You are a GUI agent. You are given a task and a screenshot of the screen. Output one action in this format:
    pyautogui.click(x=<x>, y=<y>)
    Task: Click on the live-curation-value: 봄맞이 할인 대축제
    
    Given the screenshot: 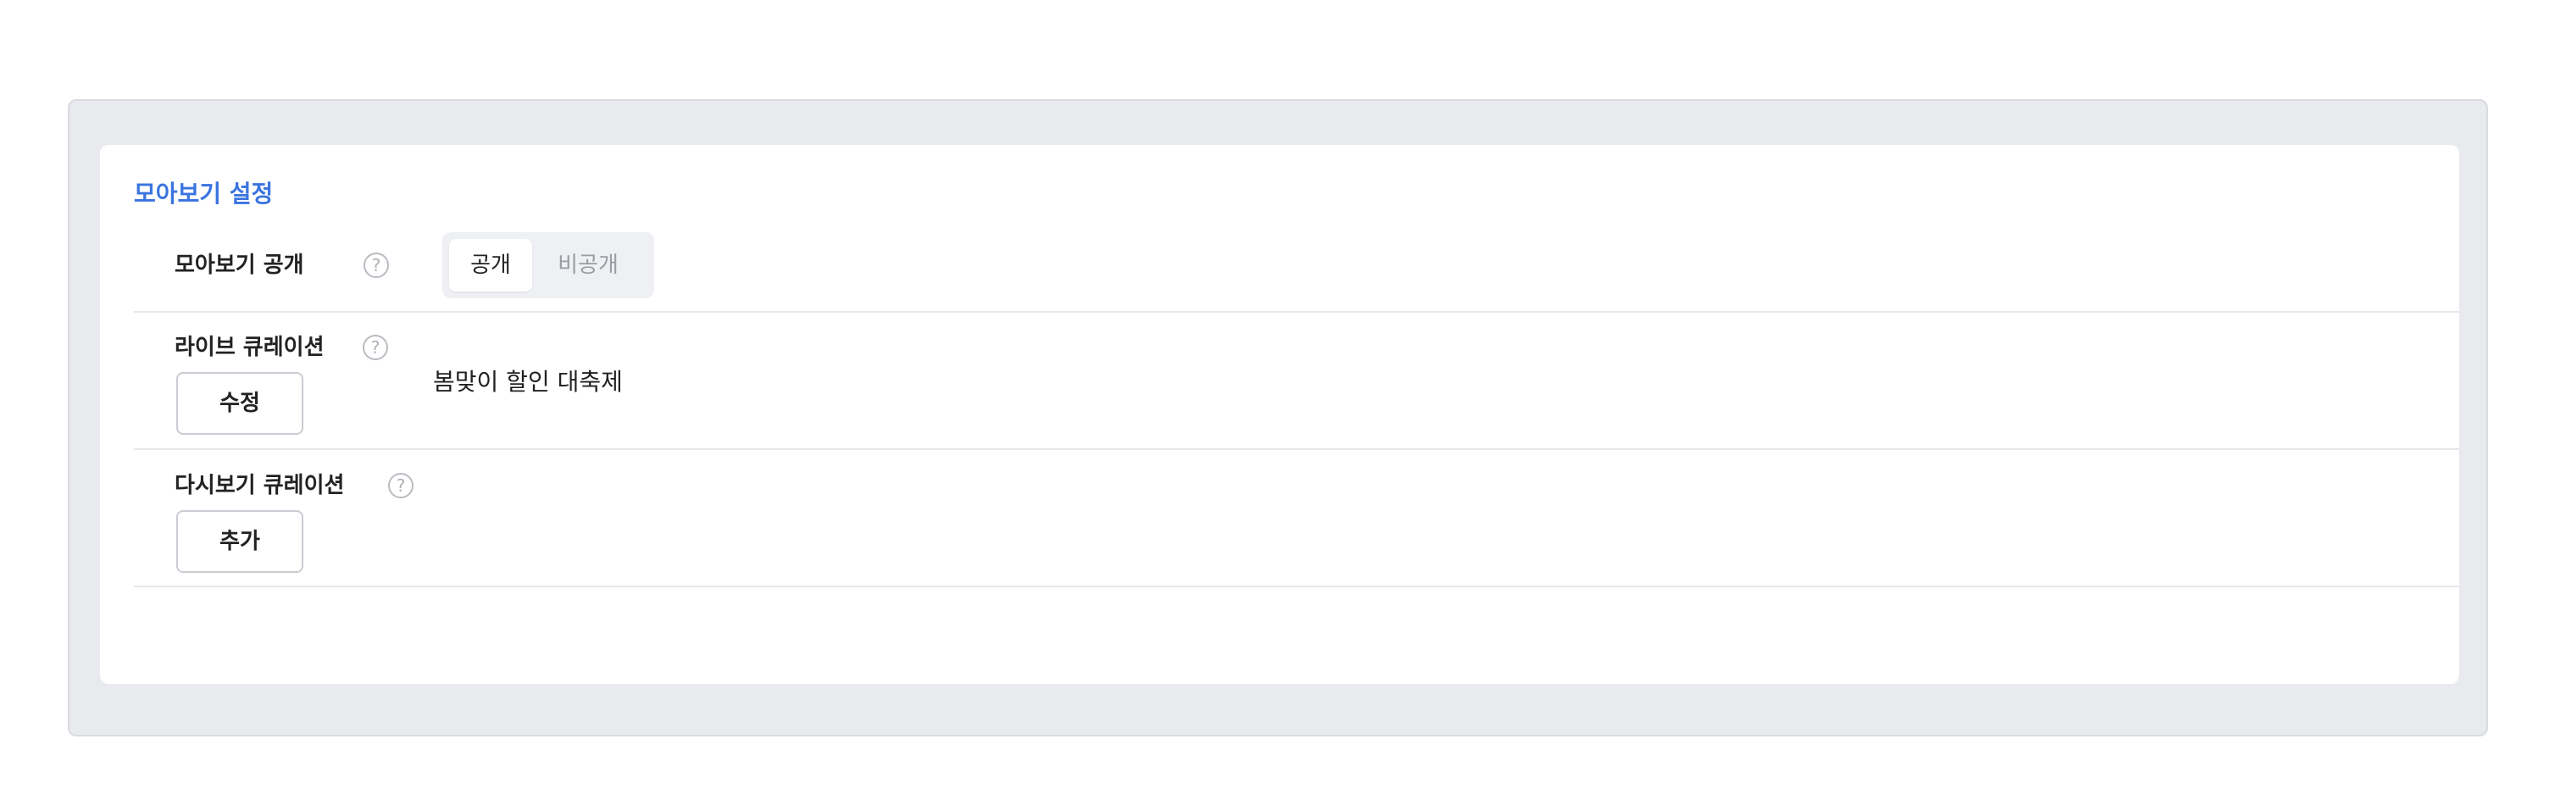 What is the action you would take?
    pyautogui.click(x=528, y=382)
    